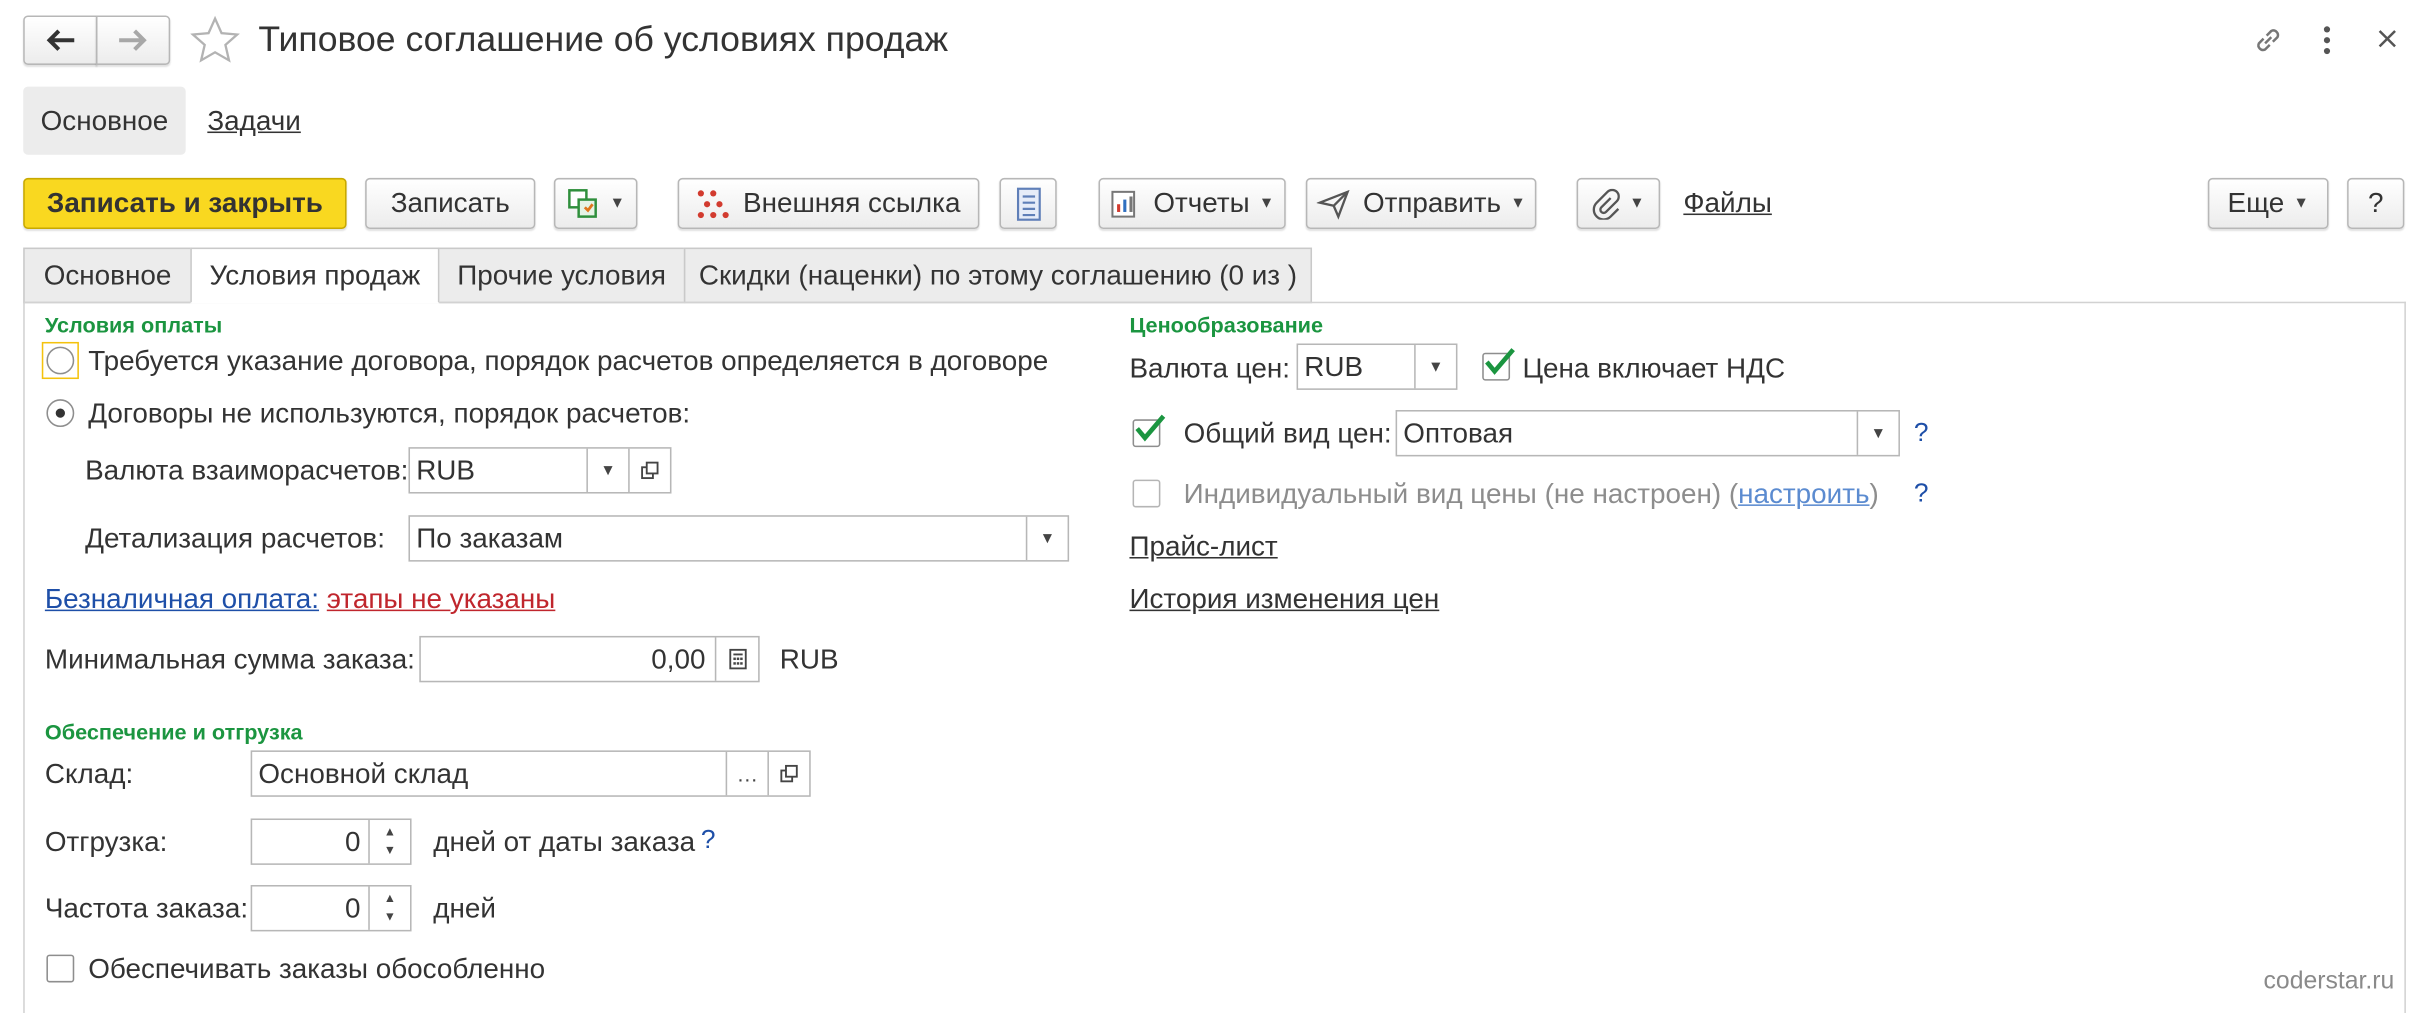 This screenshot has width=2426, height=1013. What do you see at coordinates (60, 413) in the screenshot?
I see `radio-no-contracts` at bounding box center [60, 413].